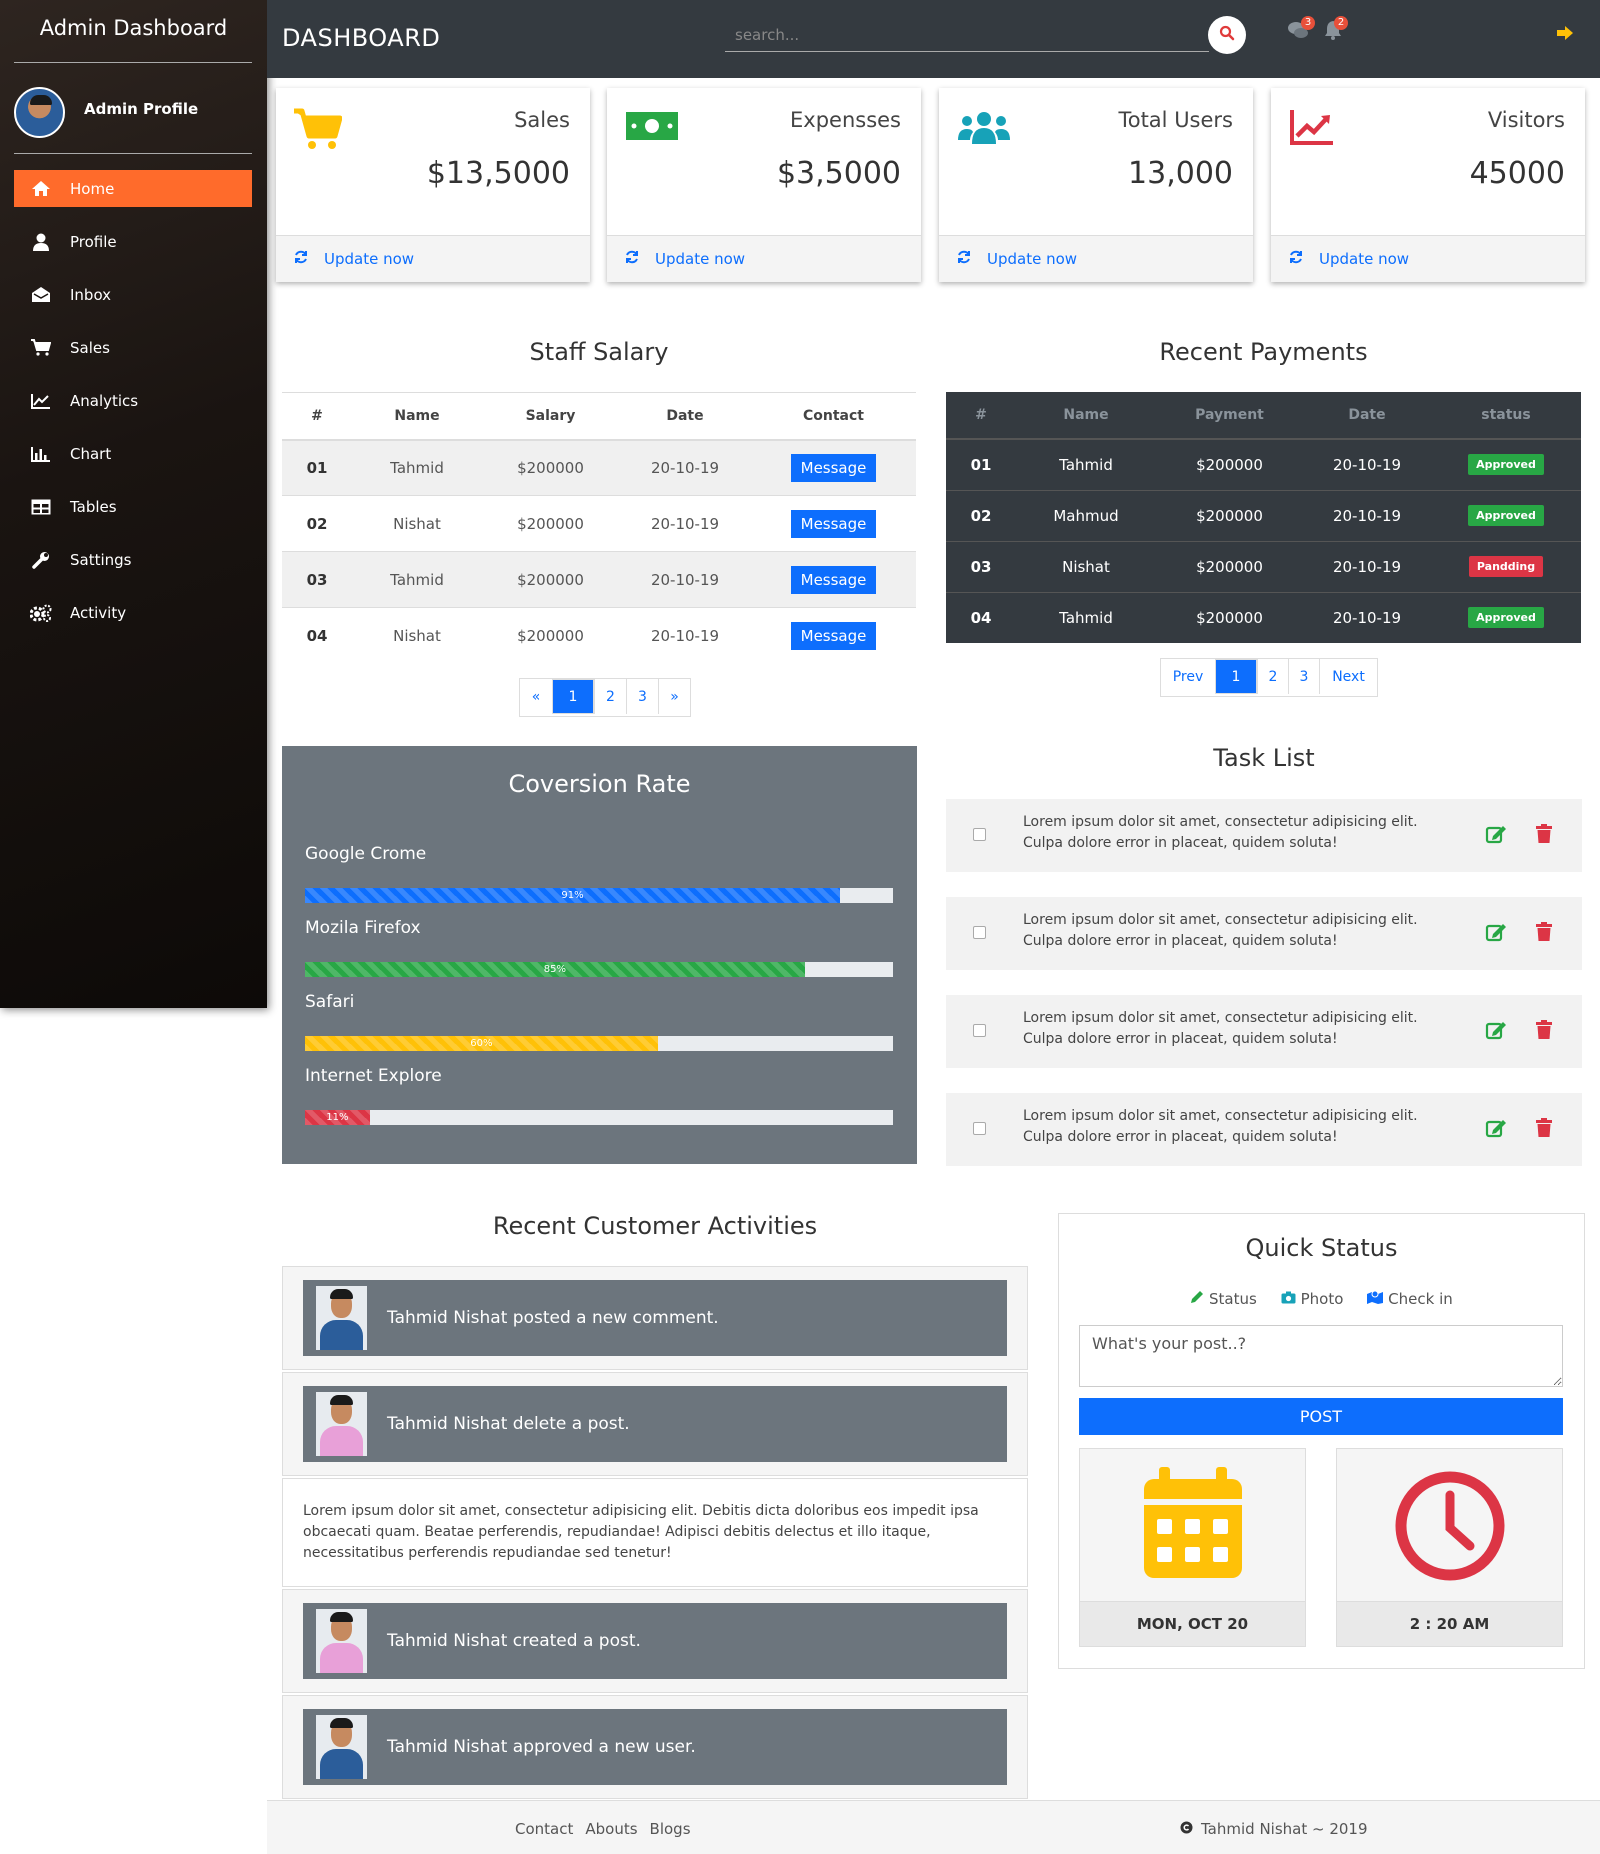  What do you see at coordinates (1449, 1623) in the screenshot?
I see `time-label: 2 : 20 AM` at bounding box center [1449, 1623].